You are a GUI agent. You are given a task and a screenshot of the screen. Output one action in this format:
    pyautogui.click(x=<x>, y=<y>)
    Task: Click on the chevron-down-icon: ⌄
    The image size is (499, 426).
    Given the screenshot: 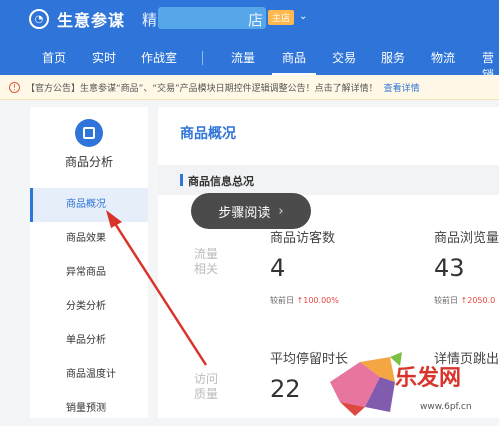 What is the action you would take?
    pyautogui.click(x=303, y=16)
    